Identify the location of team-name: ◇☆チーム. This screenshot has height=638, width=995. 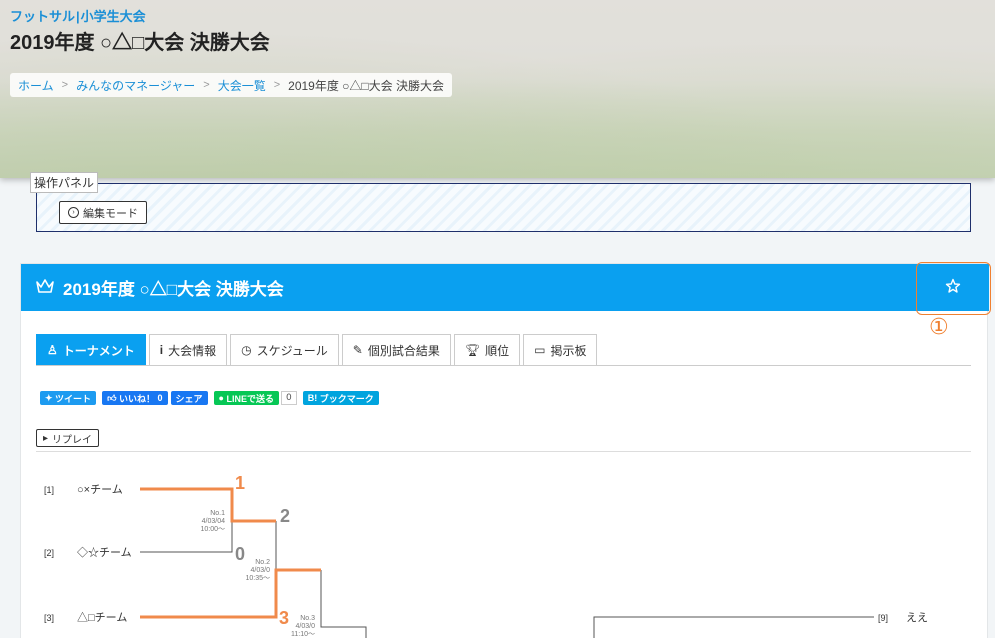
(104, 552).